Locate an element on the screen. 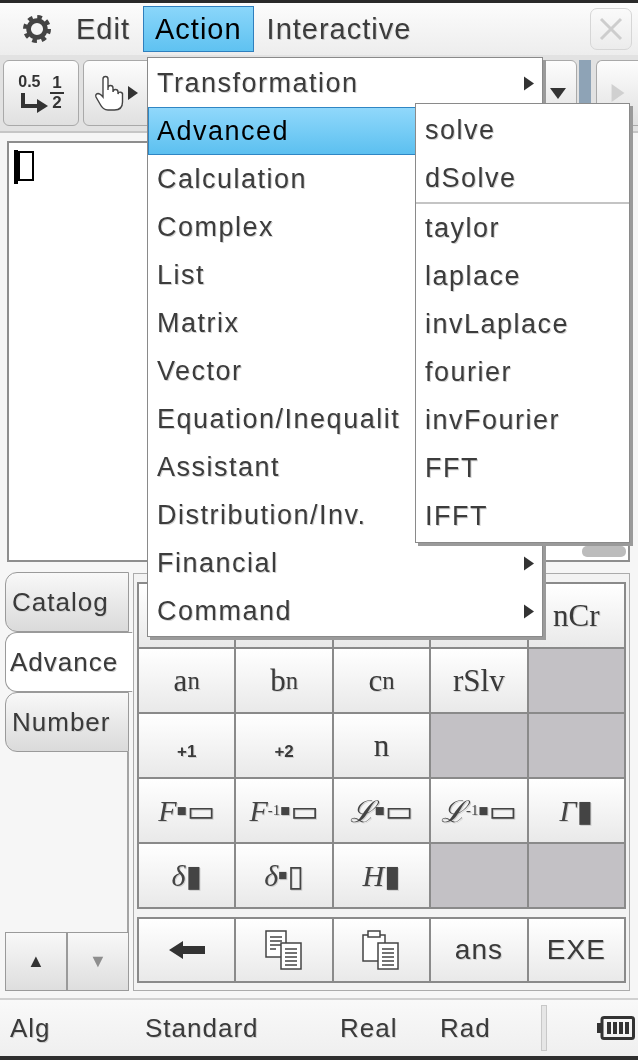 The height and width of the screenshot is (1060, 638). menu-item: Distribution/Inv. is located at coordinates (282, 515).